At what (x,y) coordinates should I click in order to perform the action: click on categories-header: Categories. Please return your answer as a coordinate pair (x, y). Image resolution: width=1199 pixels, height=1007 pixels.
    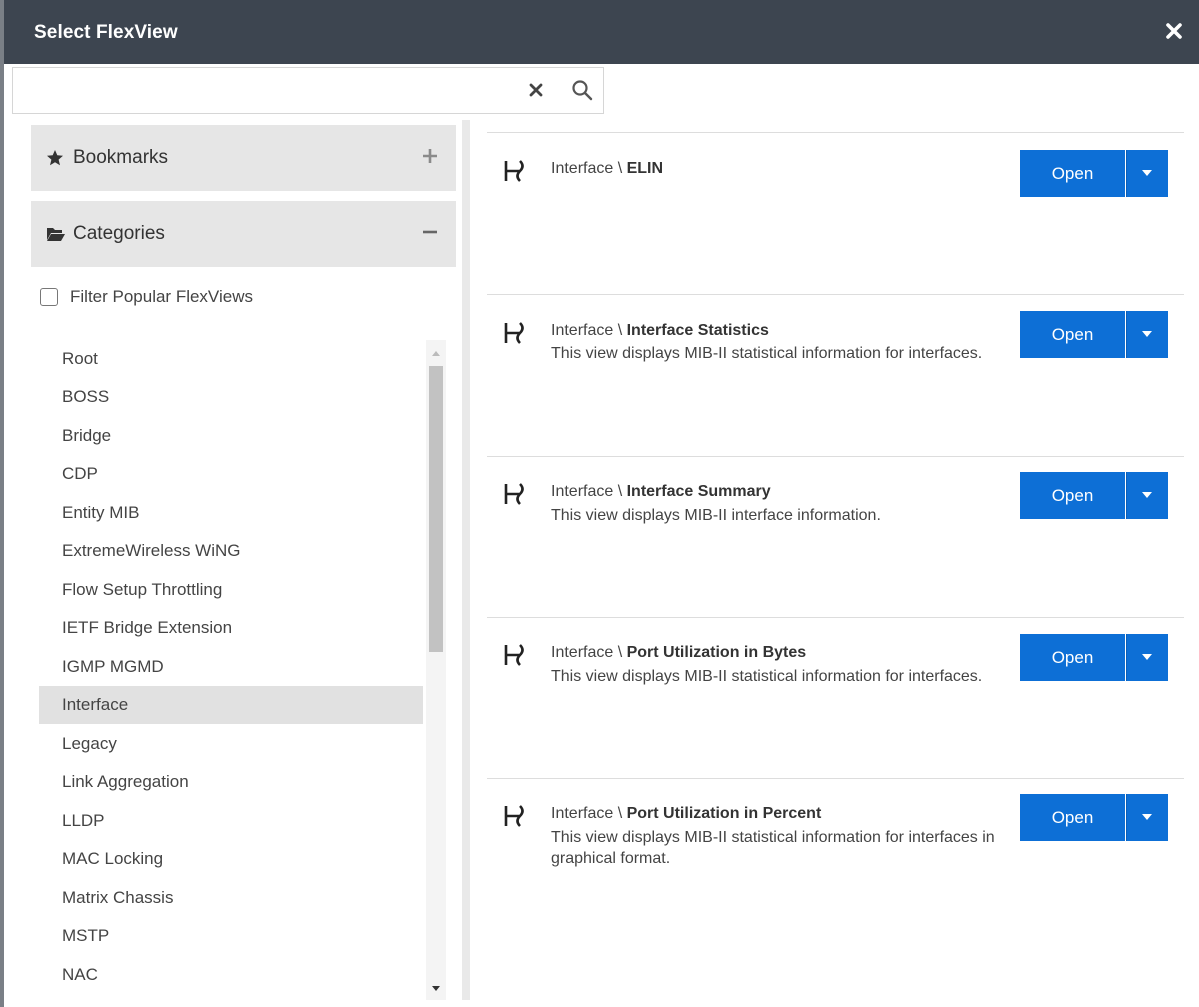
    Looking at the image, I should click on (243, 234).